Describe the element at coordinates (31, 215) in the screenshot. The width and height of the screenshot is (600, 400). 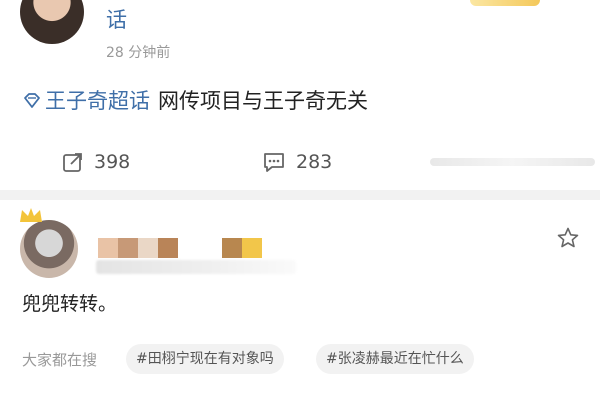
I see `crown-icon` at that location.